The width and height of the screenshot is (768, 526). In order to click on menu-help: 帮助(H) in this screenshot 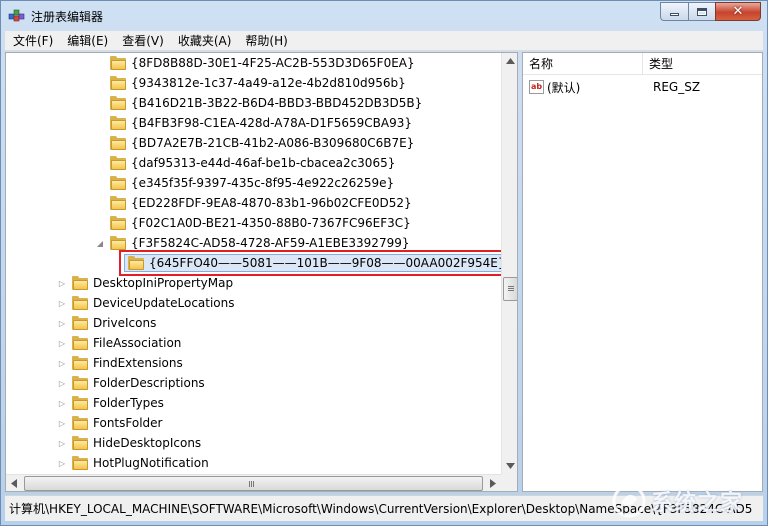, I will do `click(266, 41)`.